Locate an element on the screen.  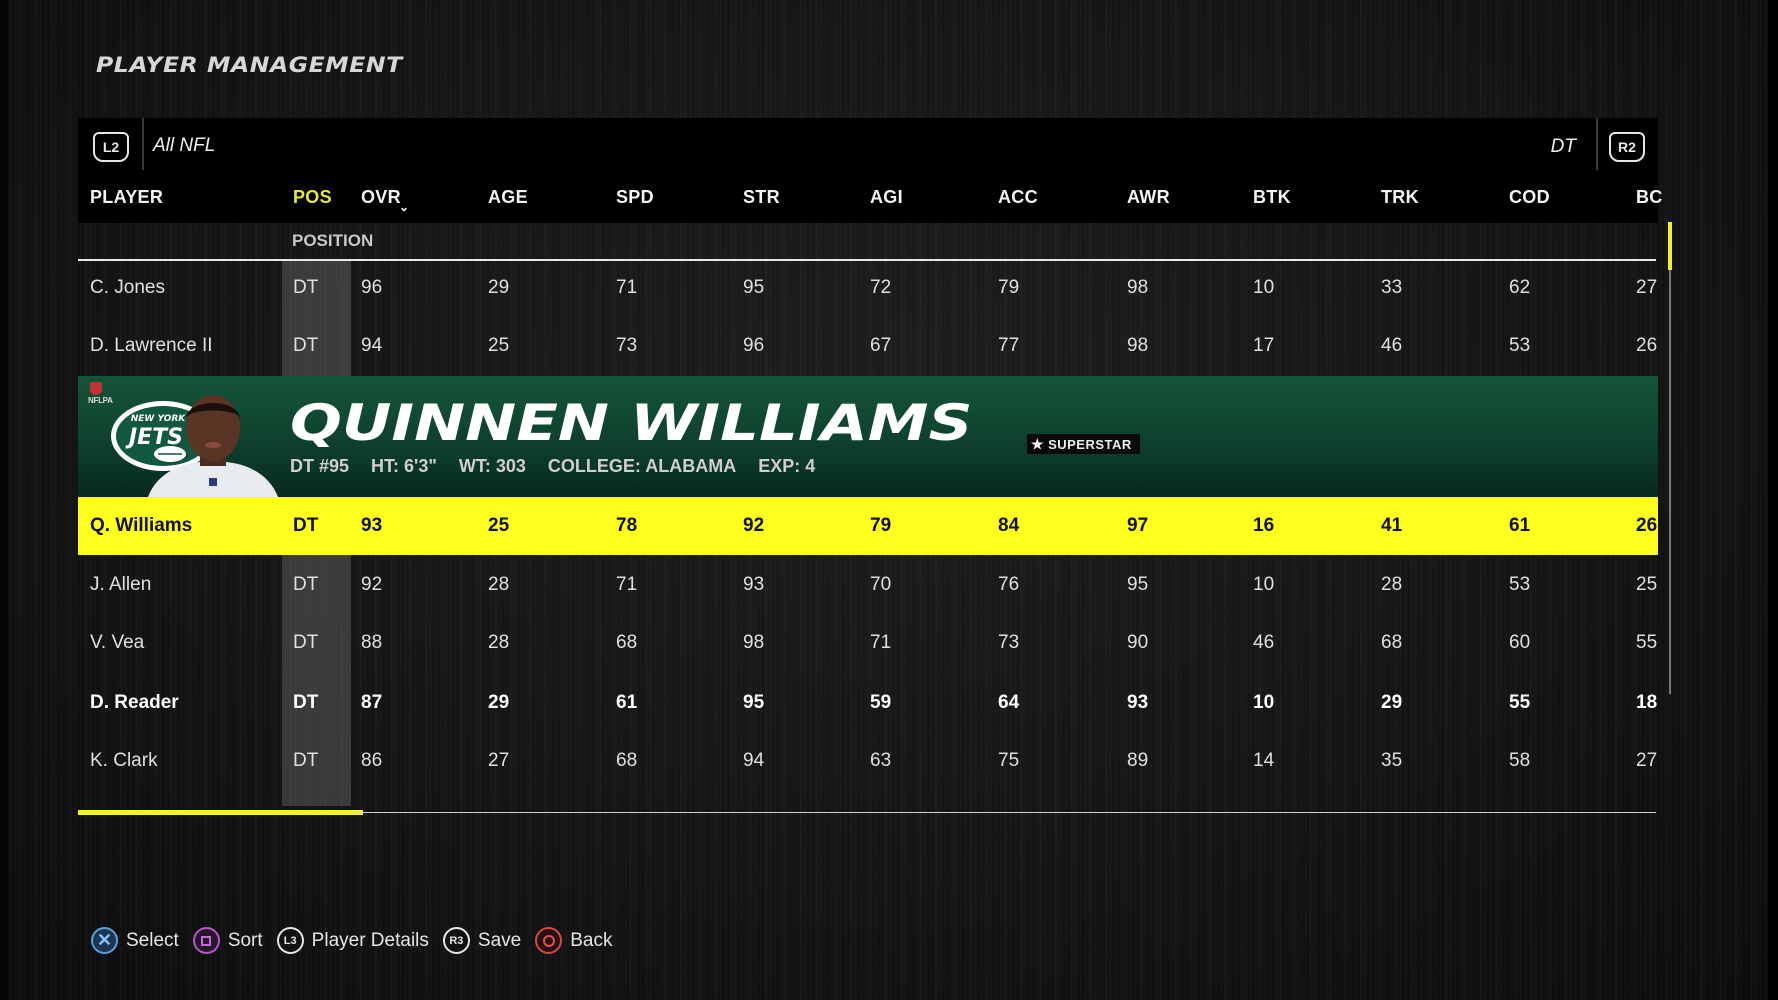
cell-str: 95 is located at coordinates (754, 287).